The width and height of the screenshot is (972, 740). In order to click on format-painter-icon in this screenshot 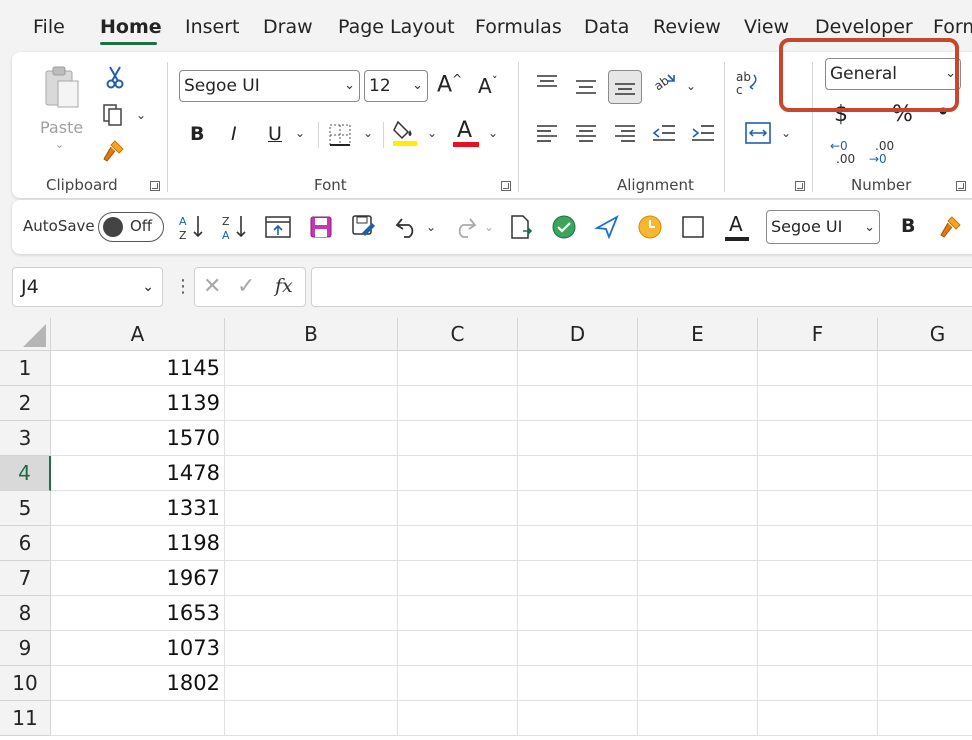, I will do `click(114, 151)`.